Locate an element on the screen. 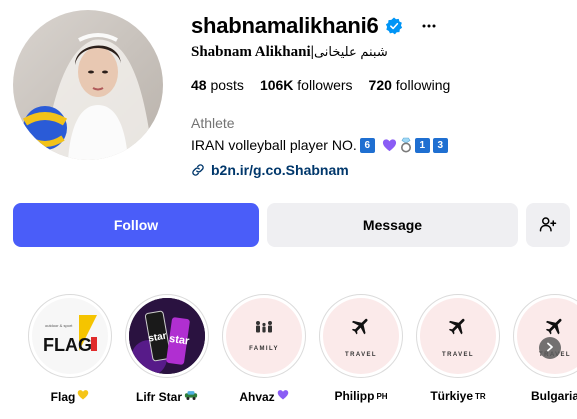 The width and height of the screenshot is (577, 419). highlight-sub: FAMILY is located at coordinates (264, 349).